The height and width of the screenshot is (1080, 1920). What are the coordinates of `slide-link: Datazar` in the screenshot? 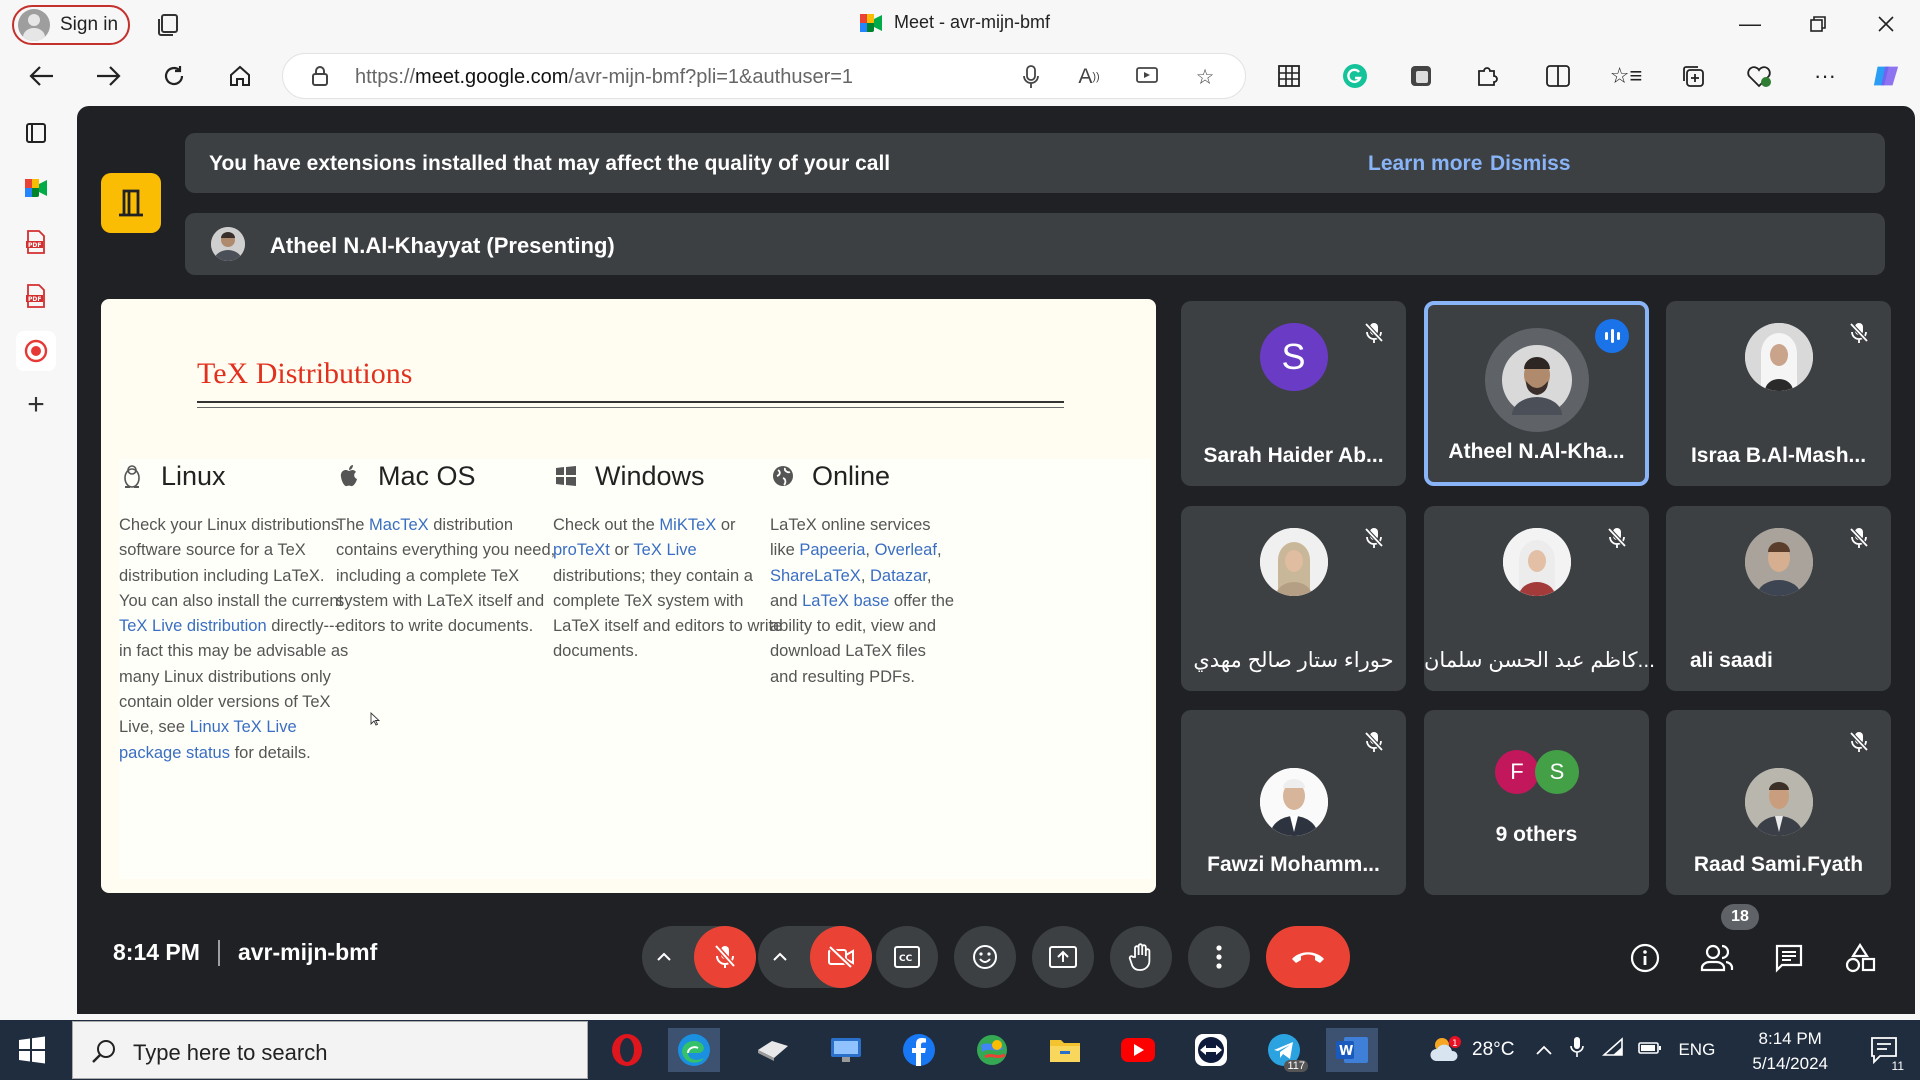 It's located at (898, 576).